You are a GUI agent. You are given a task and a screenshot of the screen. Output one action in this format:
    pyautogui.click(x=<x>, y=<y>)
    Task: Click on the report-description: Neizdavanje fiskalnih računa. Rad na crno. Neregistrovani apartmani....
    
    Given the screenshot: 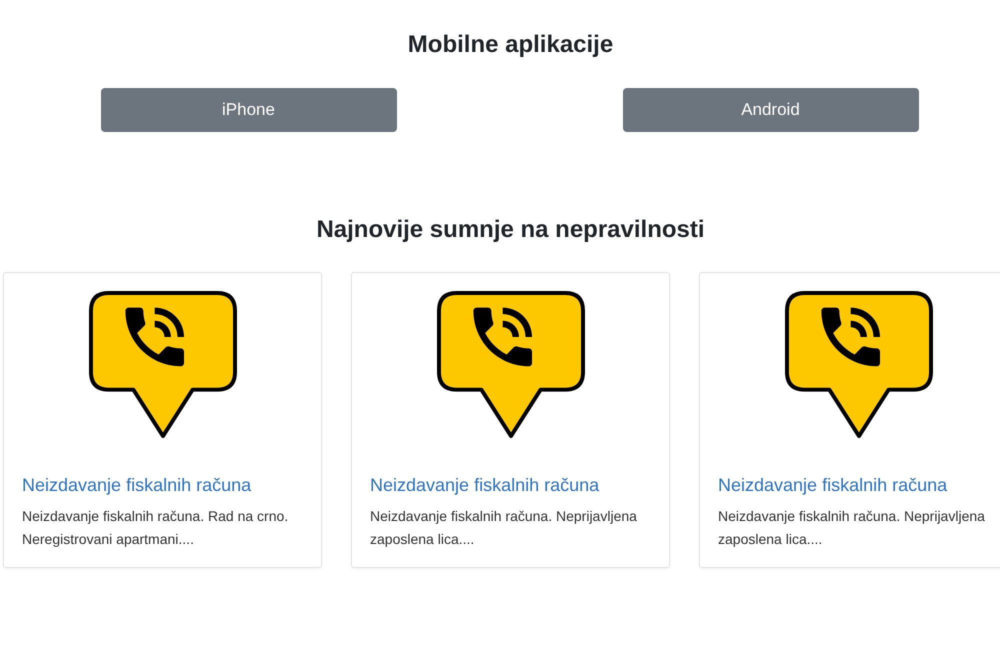 What is the action you would take?
    pyautogui.click(x=156, y=528)
    